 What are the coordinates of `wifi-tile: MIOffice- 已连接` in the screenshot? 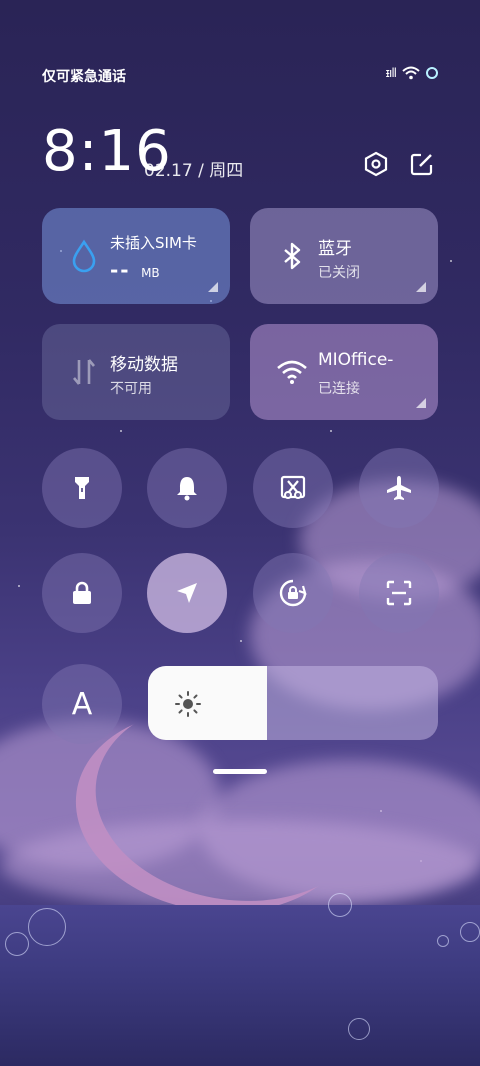 It's located at (344, 372).